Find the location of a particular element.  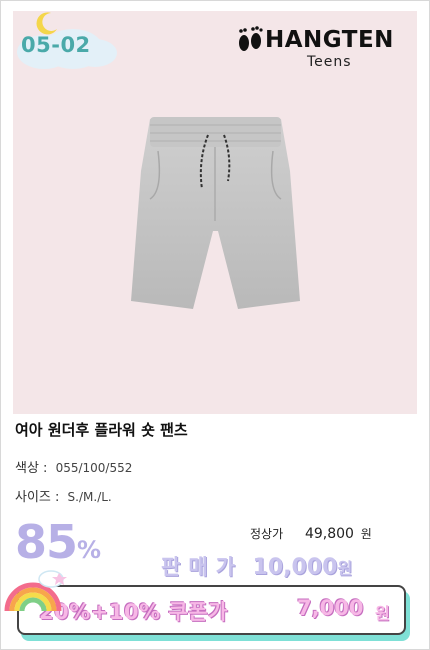

coupon-price-unit: 원 is located at coordinates (382, 613).